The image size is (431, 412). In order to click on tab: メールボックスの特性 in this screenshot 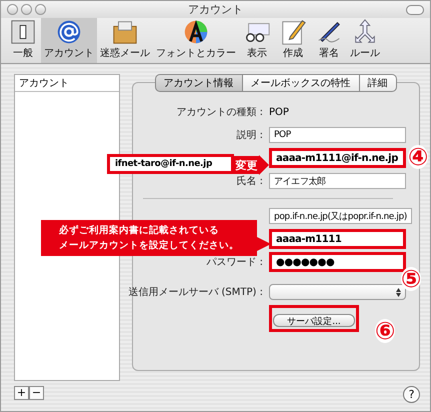, I will do `click(301, 83)`.